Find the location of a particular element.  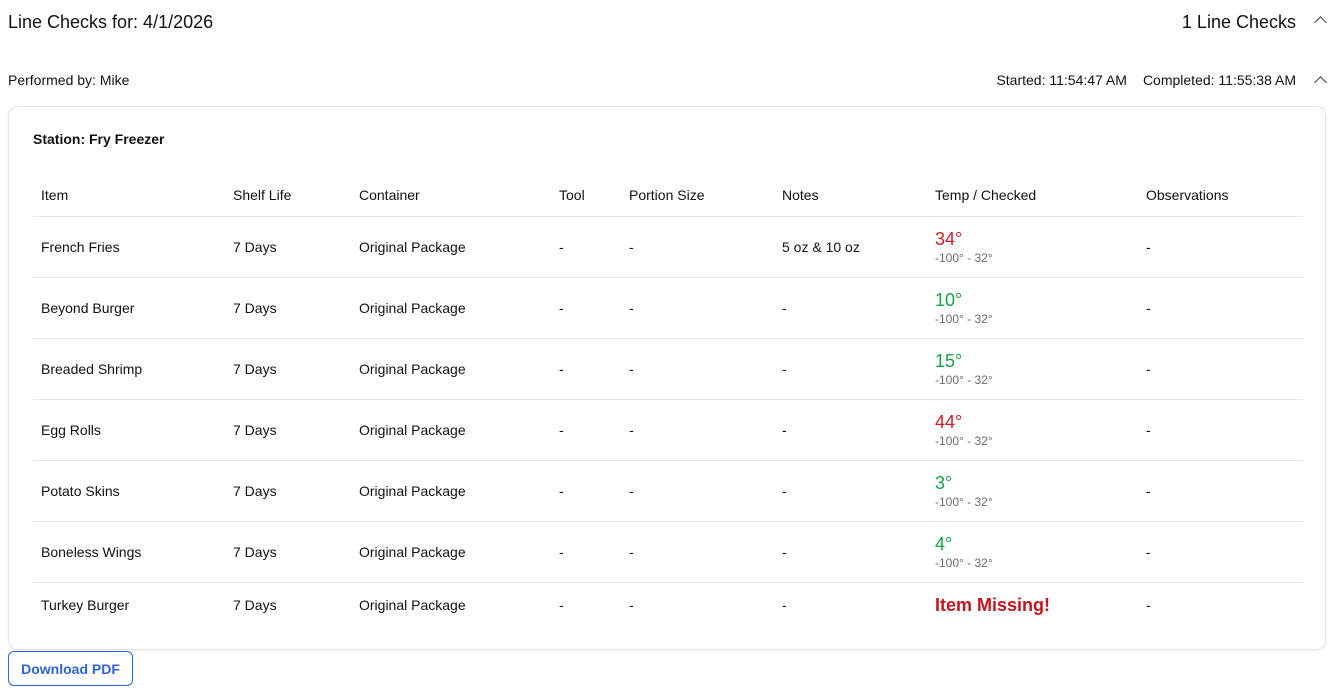

temperature-reading: 3° is located at coordinates (944, 483).